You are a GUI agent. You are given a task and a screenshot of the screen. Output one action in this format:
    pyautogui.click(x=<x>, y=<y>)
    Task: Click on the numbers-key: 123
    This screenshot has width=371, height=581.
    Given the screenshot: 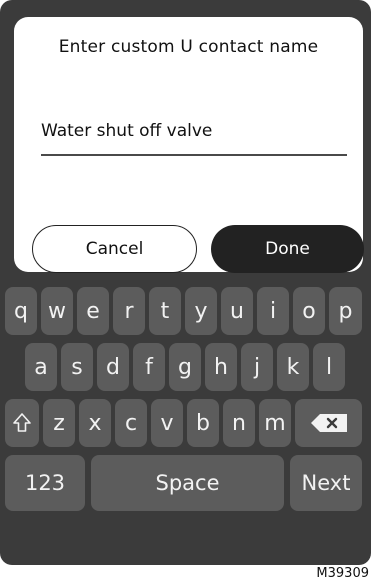 What is the action you would take?
    pyautogui.click(x=45, y=483)
    